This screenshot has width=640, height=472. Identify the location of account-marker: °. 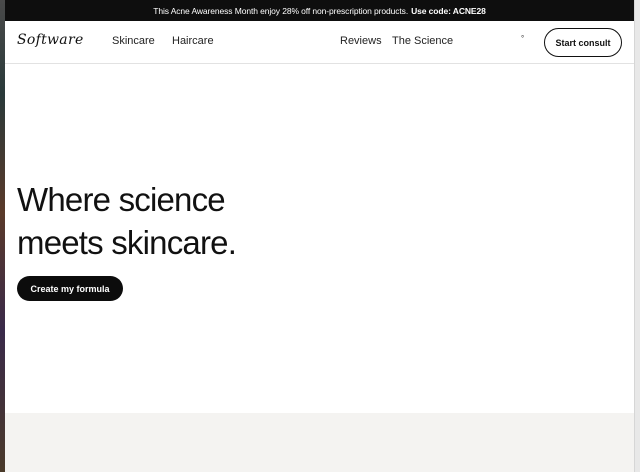
(522, 38).